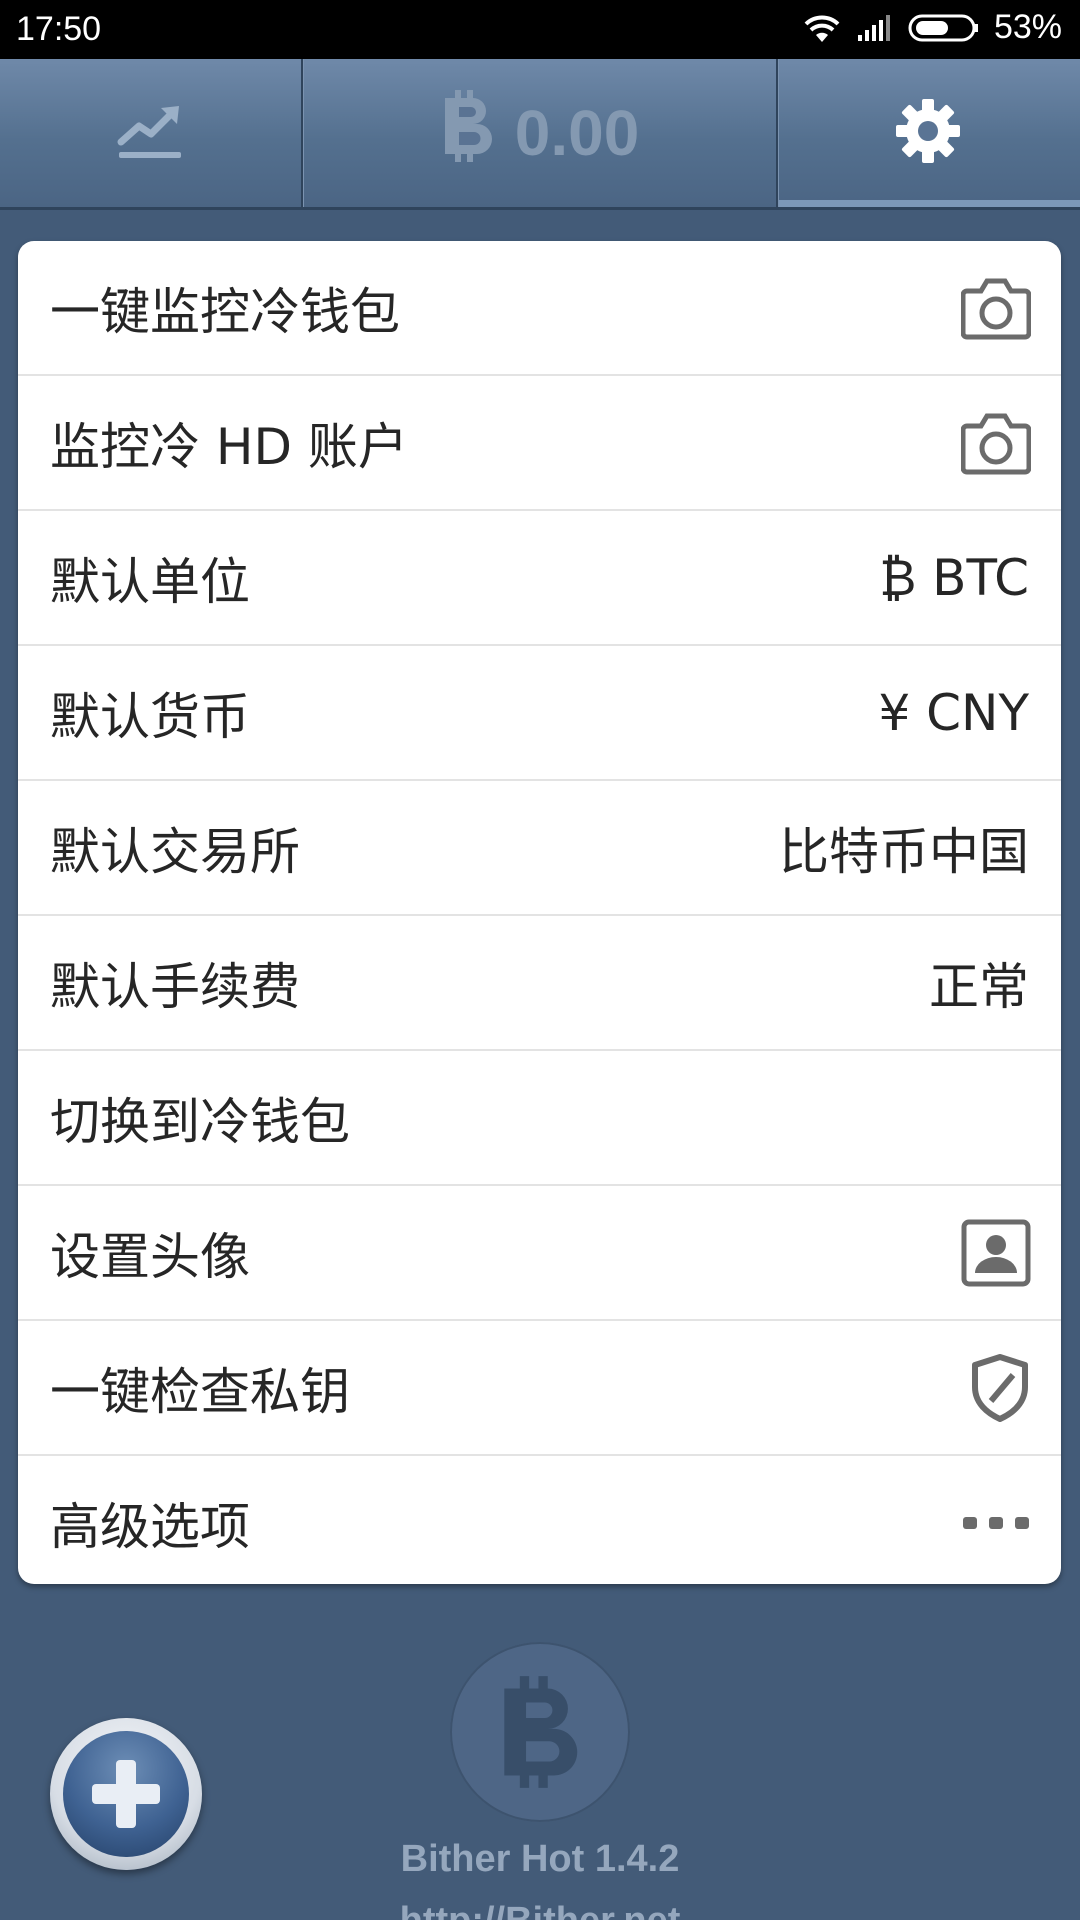  What do you see at coordinates (200, 1391) in the screenshot?
I see `setting-label: 一键检查私钥` at bounding box center [200, 1391].